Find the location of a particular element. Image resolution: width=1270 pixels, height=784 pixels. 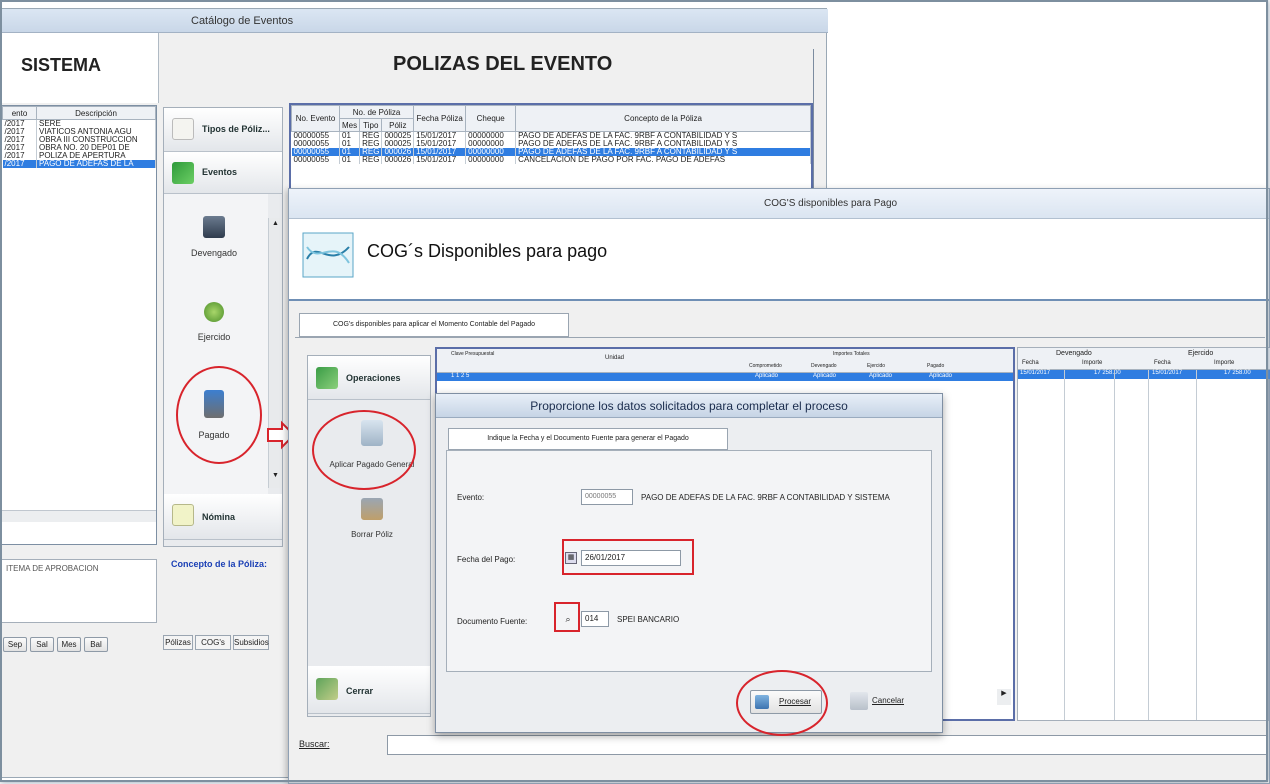

polizas-cell: 15/01/2017 is located at coordinates (440, 160).